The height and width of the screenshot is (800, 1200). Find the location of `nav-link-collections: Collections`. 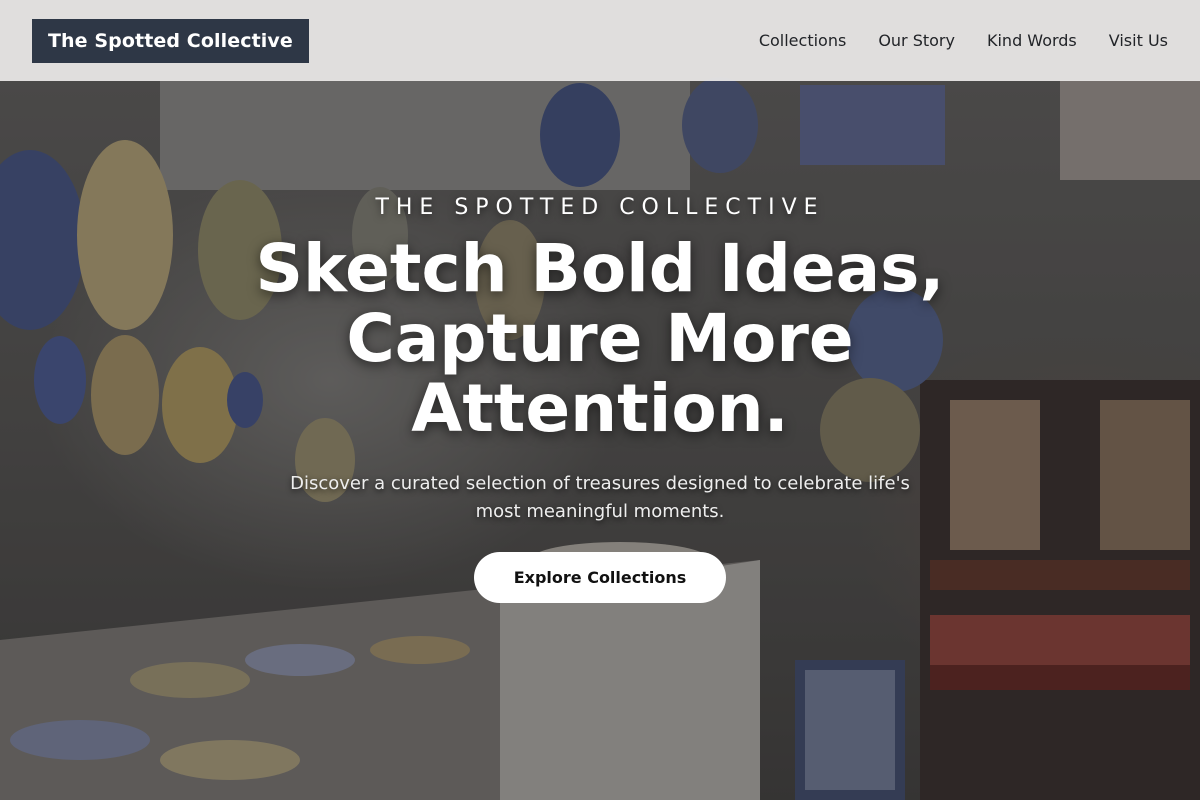

nav-link-collections: Collections is located at coordinates (802, 40).